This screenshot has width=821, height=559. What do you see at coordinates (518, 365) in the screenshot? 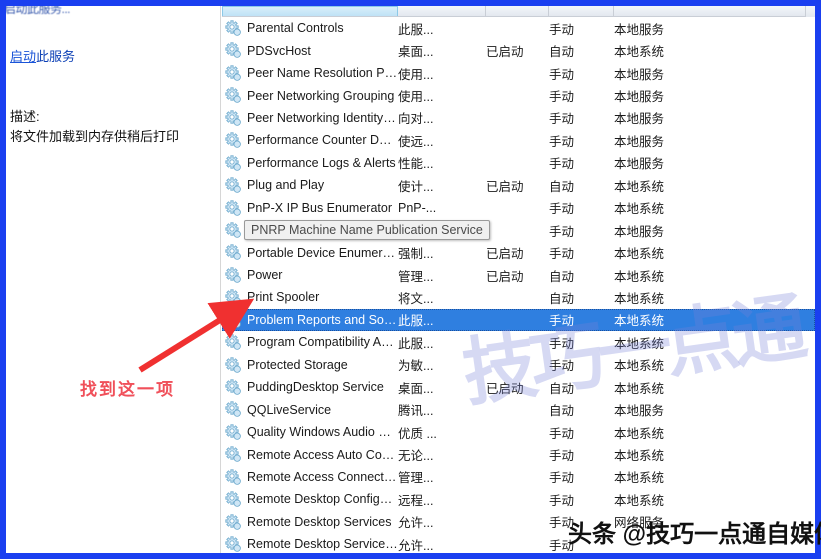
I see `table-row: Protected Storage 为敏... 手动 本地系统` at bounding box center [518, 365].